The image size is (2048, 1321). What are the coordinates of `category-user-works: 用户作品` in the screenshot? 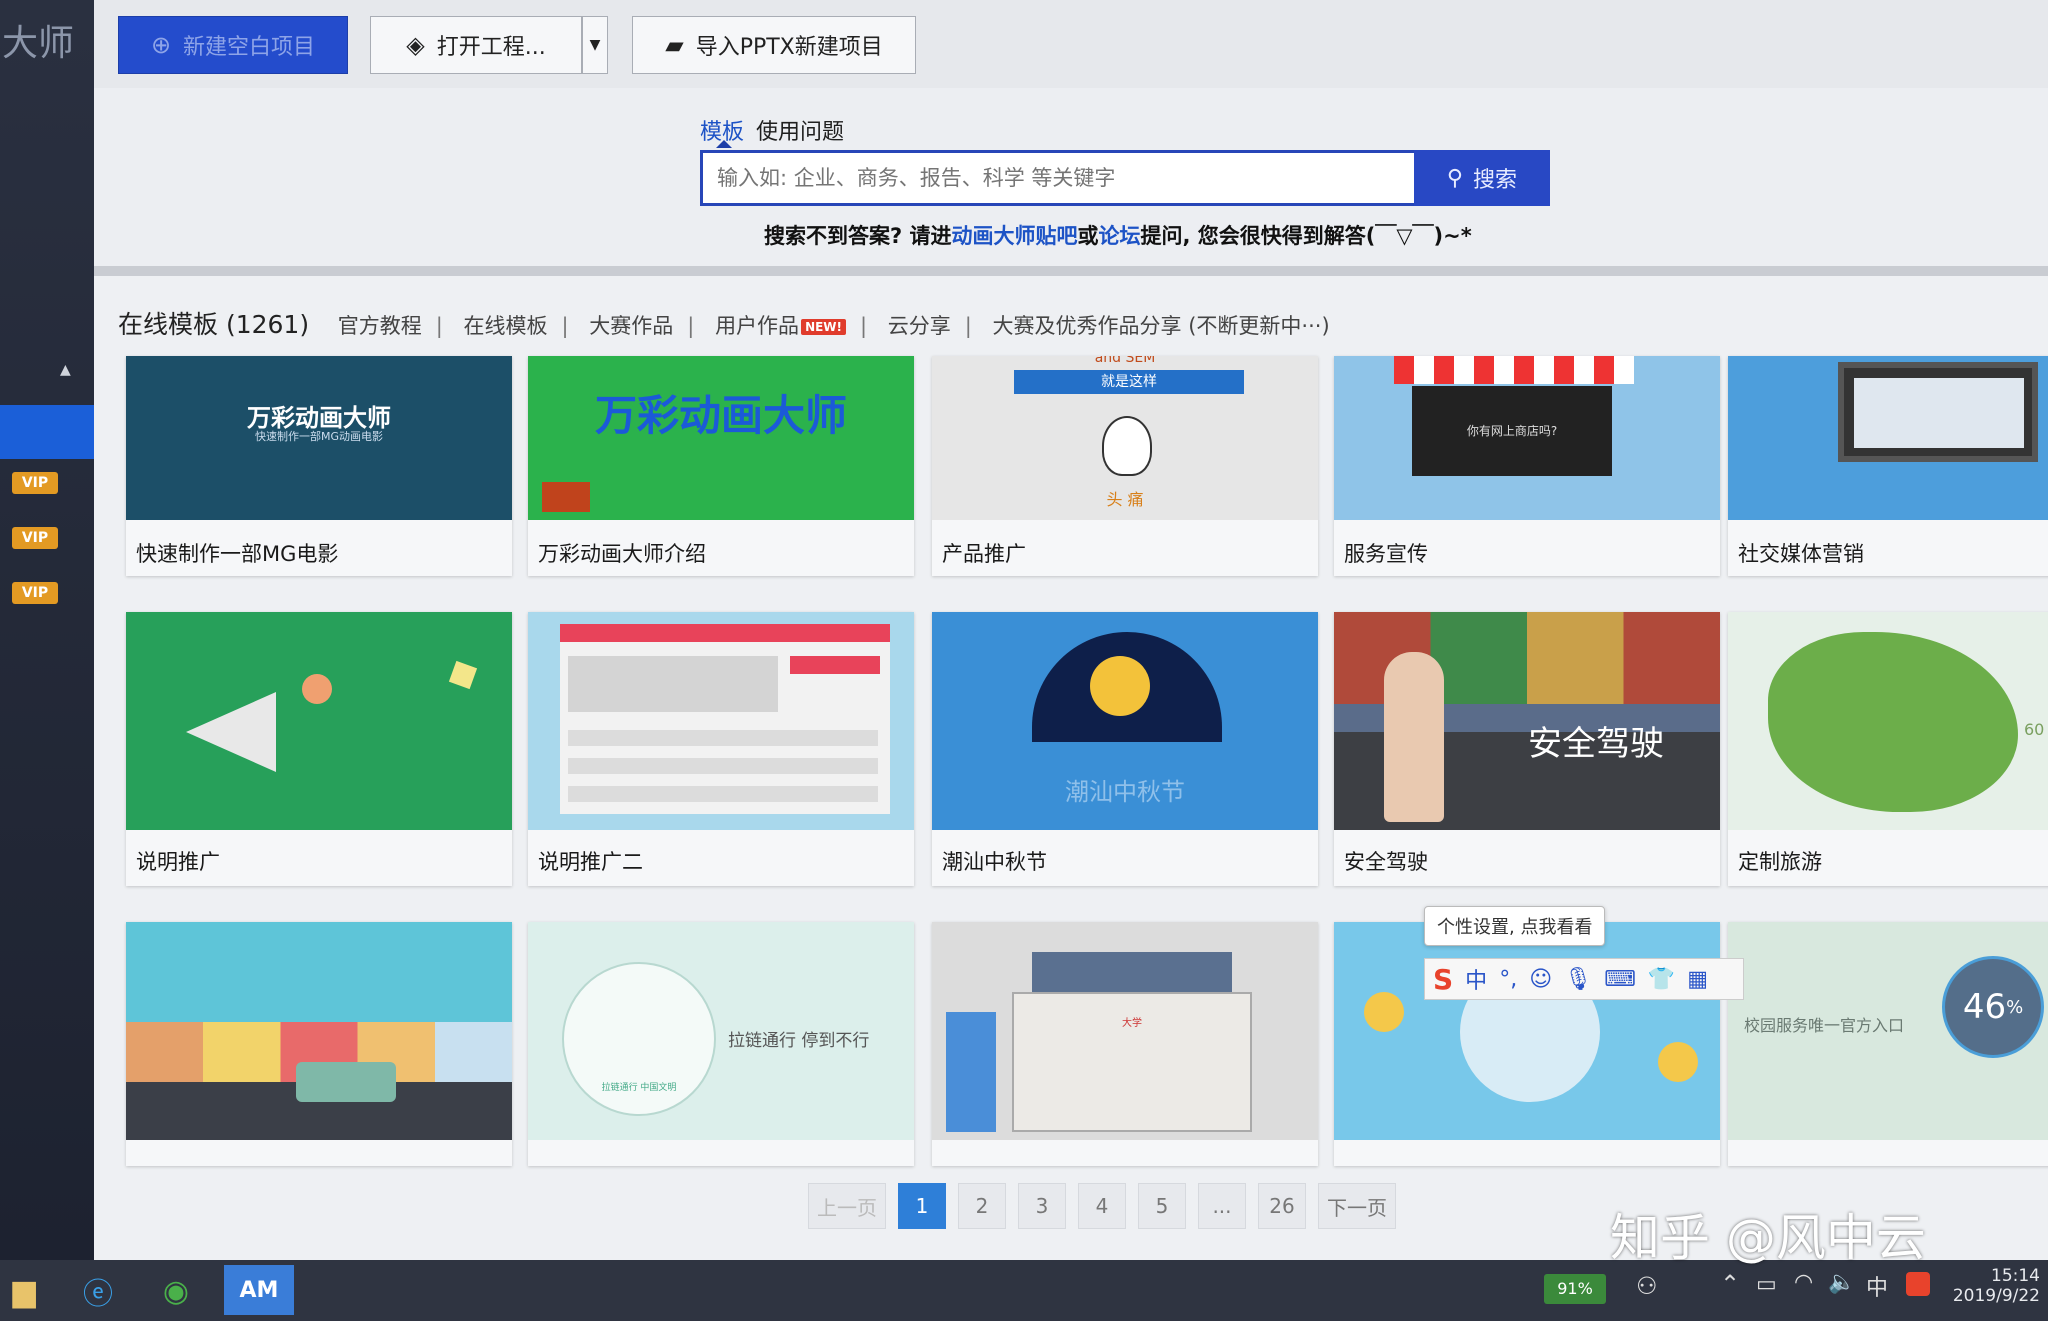 It's located at (757, 326).